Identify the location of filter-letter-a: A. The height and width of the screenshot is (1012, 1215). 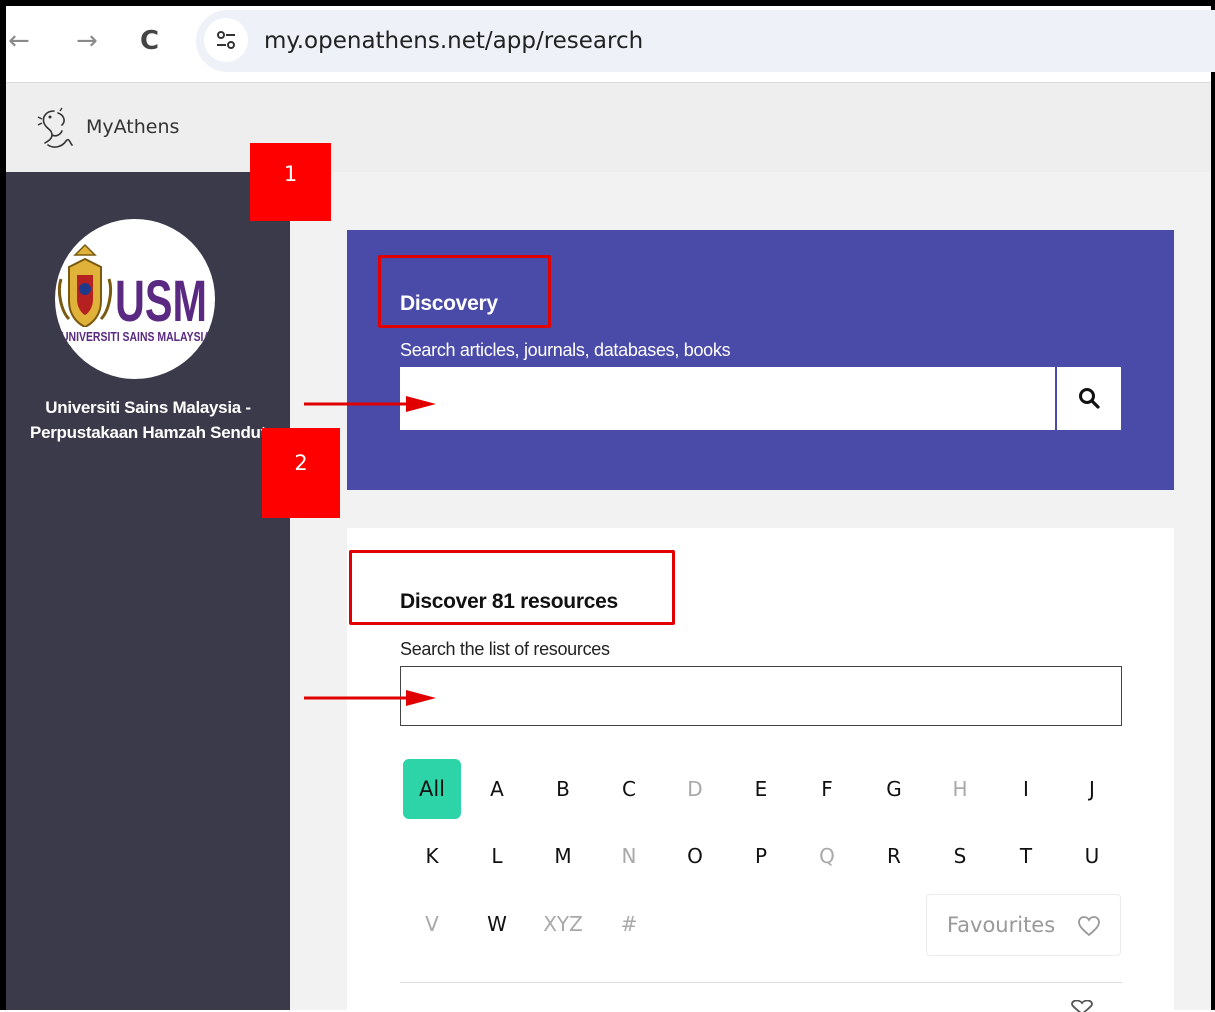
(497, 789).